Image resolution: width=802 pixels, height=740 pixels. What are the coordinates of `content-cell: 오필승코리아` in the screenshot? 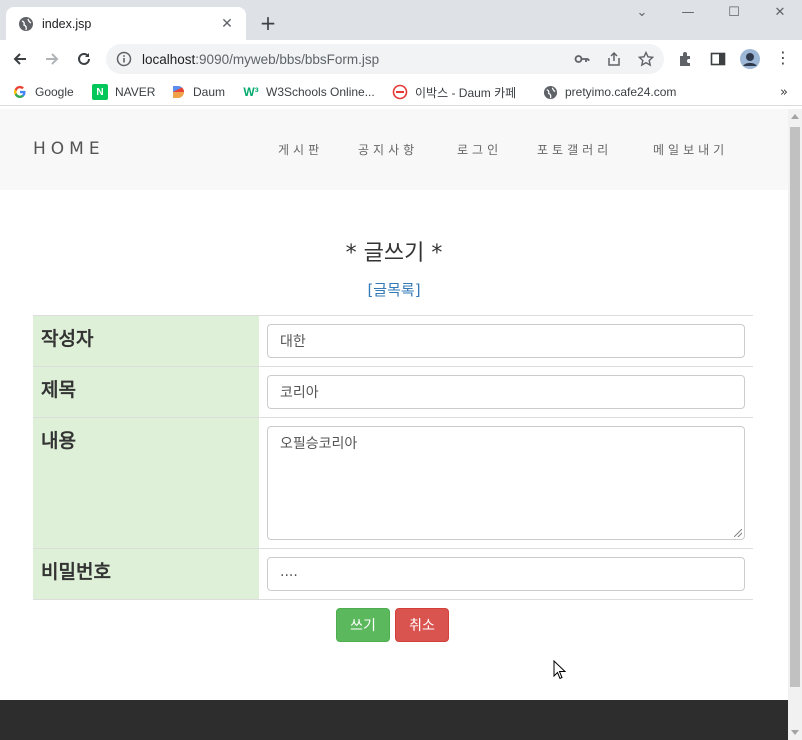 It's located at (506, 483).